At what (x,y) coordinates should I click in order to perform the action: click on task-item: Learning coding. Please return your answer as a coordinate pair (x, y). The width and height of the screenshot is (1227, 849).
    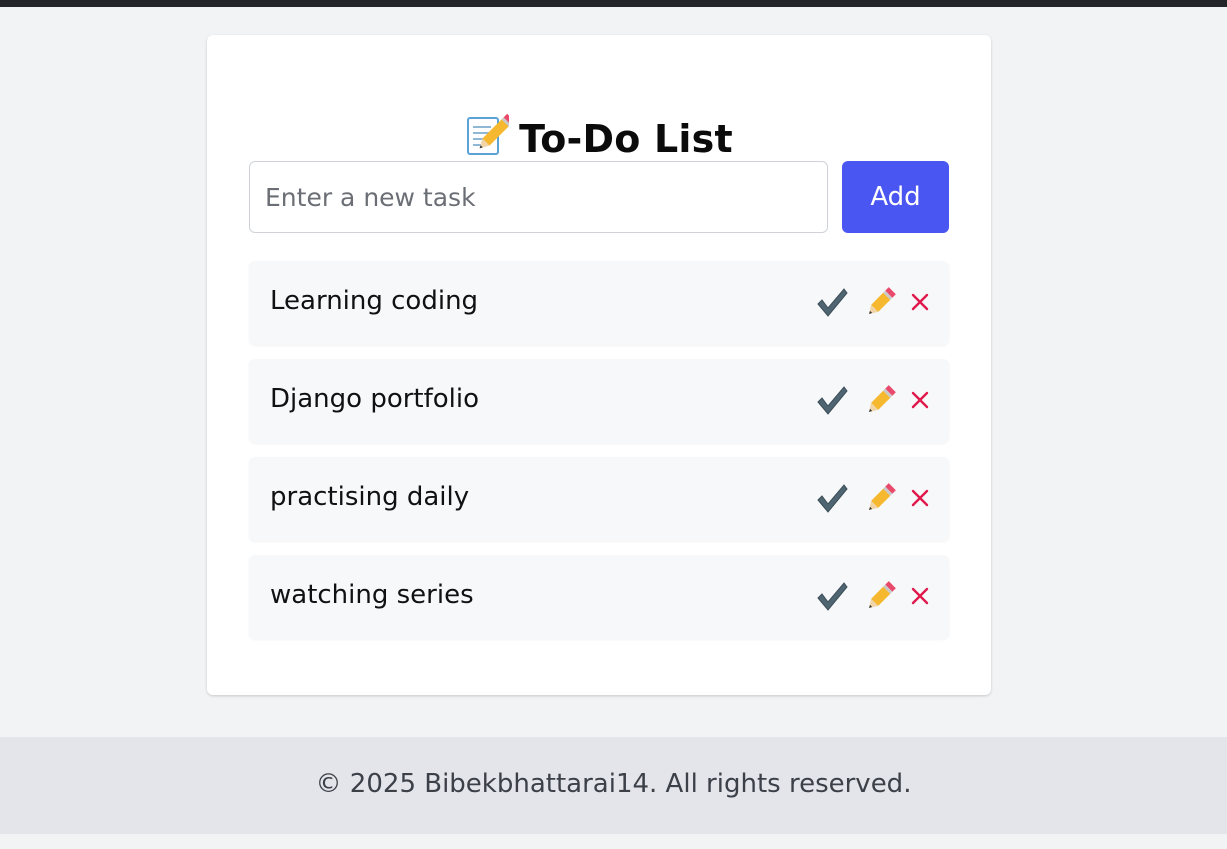
    Looking at the image, I should click on (599, 303).